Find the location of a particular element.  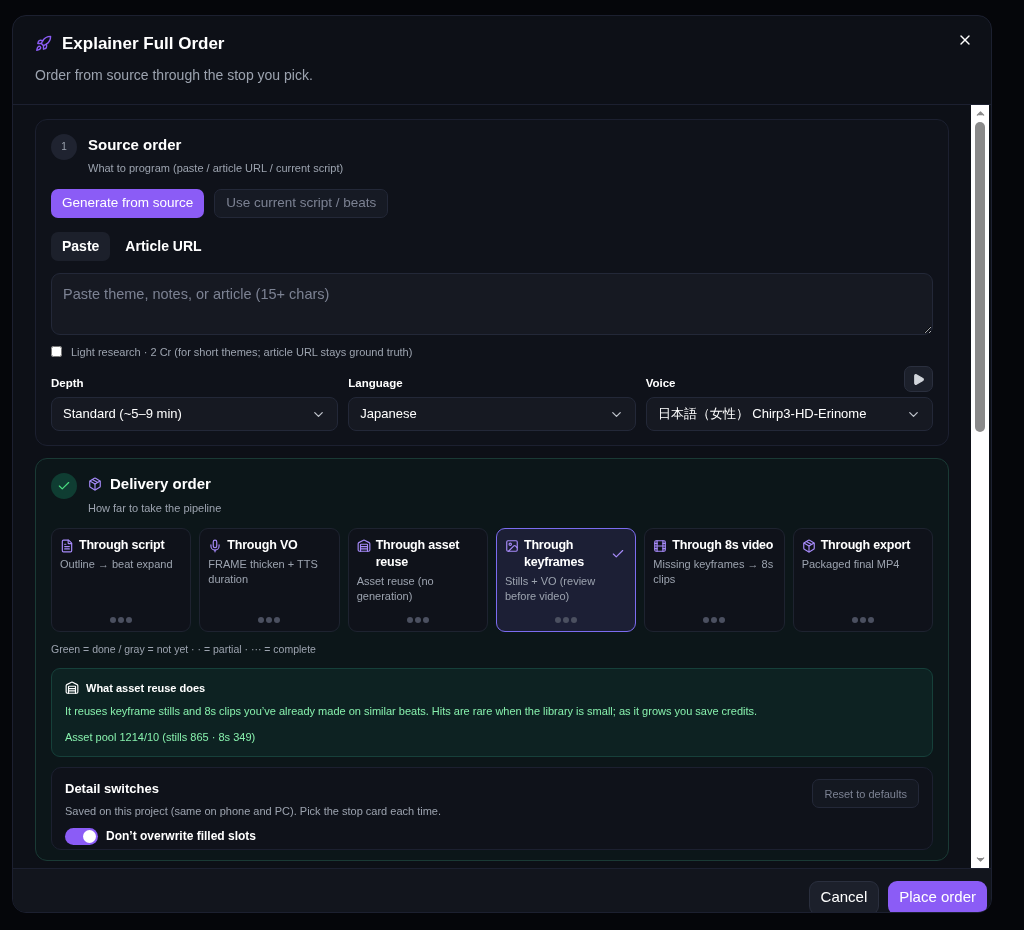

stop-title: Through script is located at coordinates (122, 545).